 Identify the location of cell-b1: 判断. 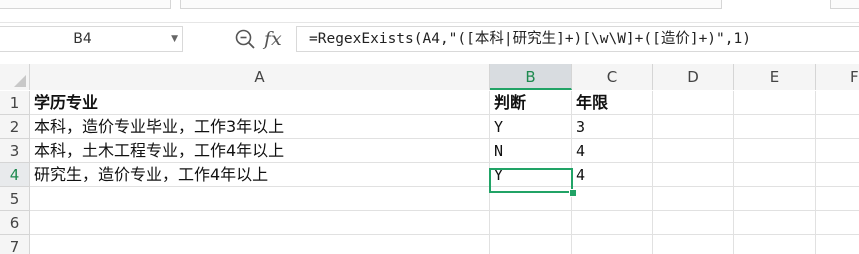
(531, 103).